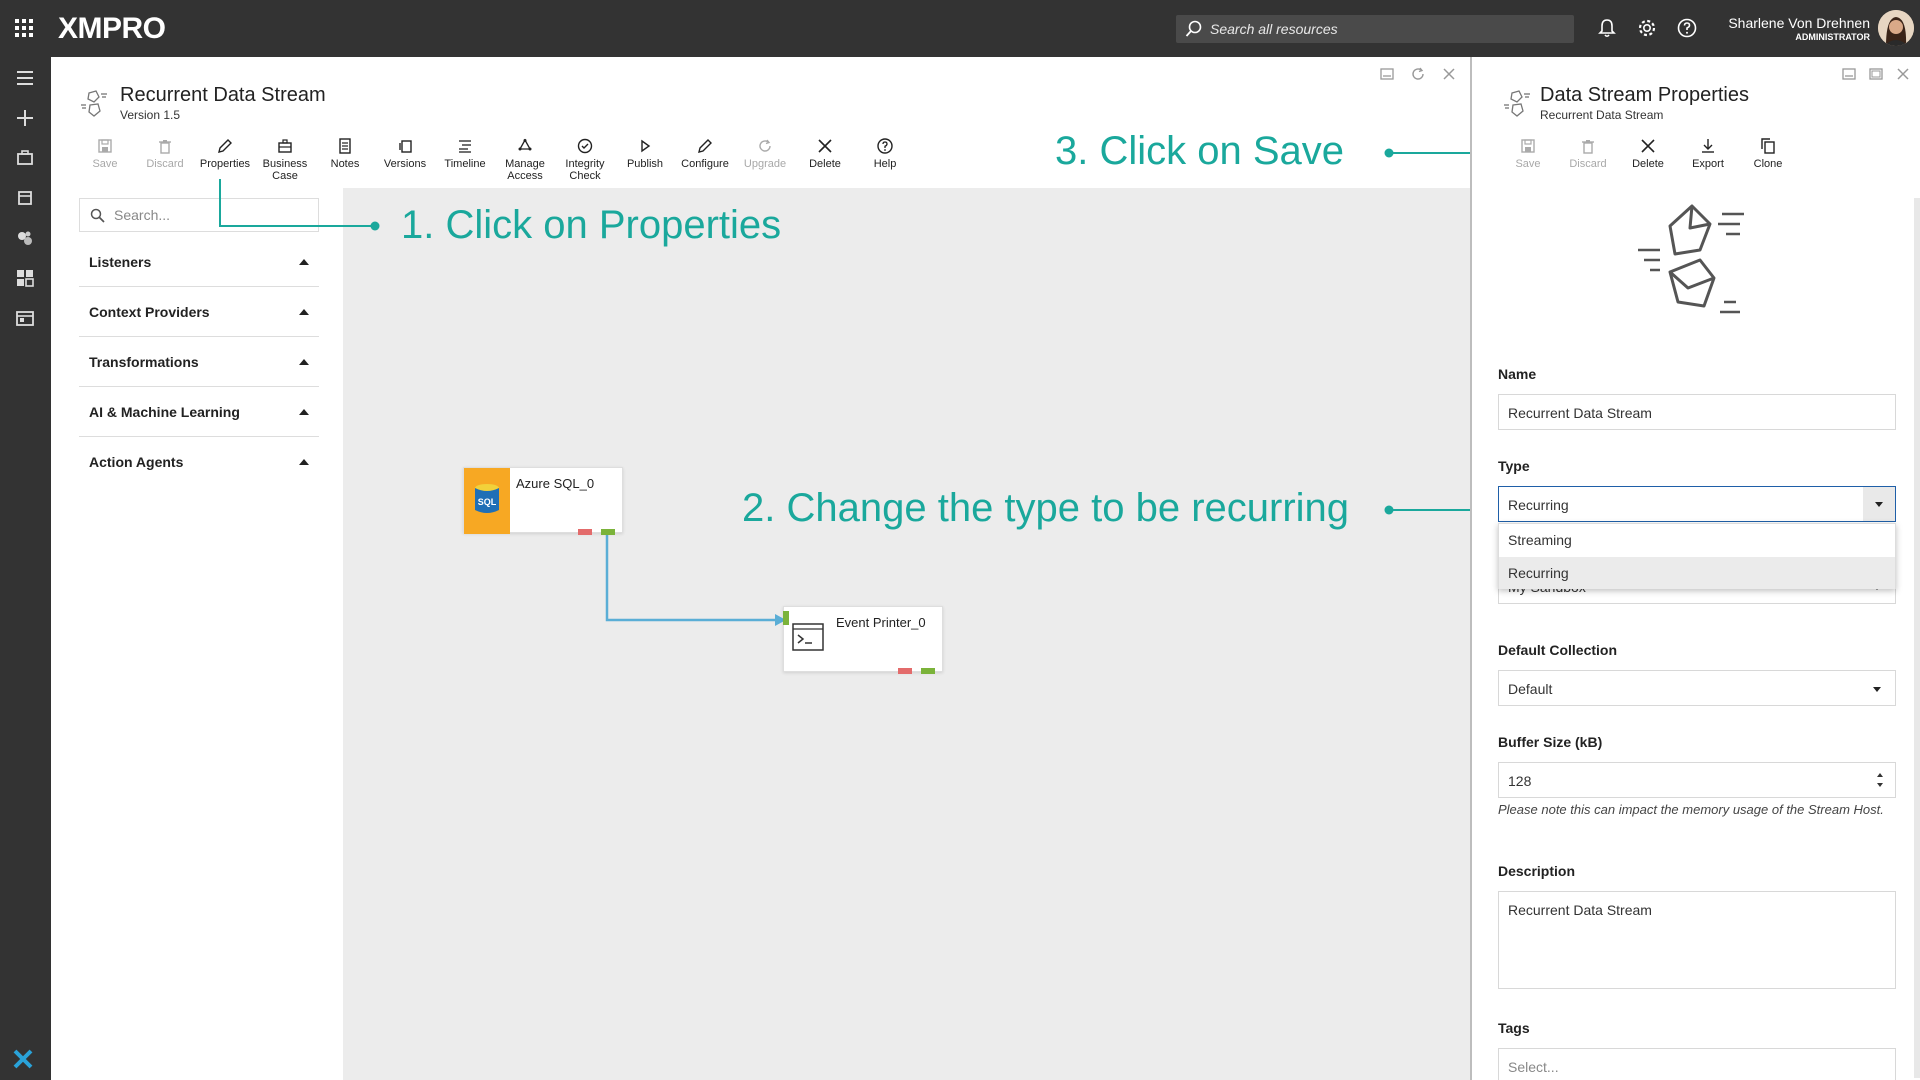 The image size is (1920, 1080). What do you see at coordinates (1708, 164) in the screenshot?
I see `export-label: Export` at bounding box center [1708, 164].